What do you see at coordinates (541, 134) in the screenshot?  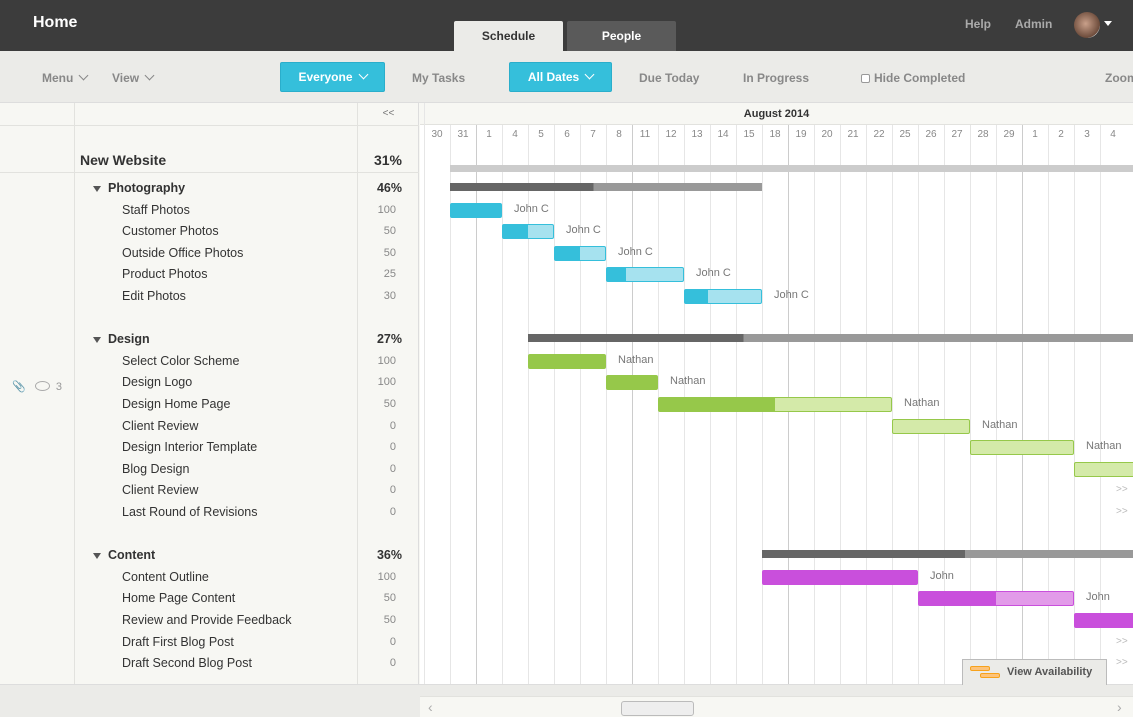 I see `day-label: 5` at bounding box center [541, 134].